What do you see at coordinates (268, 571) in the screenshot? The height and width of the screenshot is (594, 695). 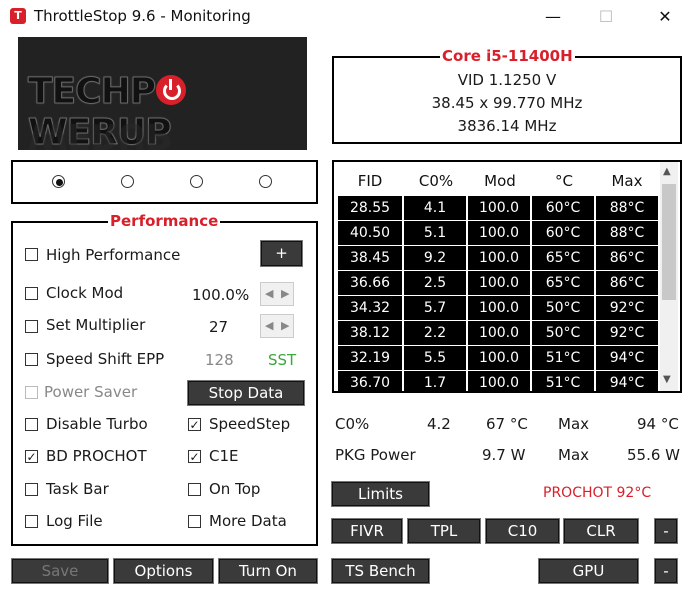 I see `turn-on-button: Turn On` at bounding box center [268, 571].